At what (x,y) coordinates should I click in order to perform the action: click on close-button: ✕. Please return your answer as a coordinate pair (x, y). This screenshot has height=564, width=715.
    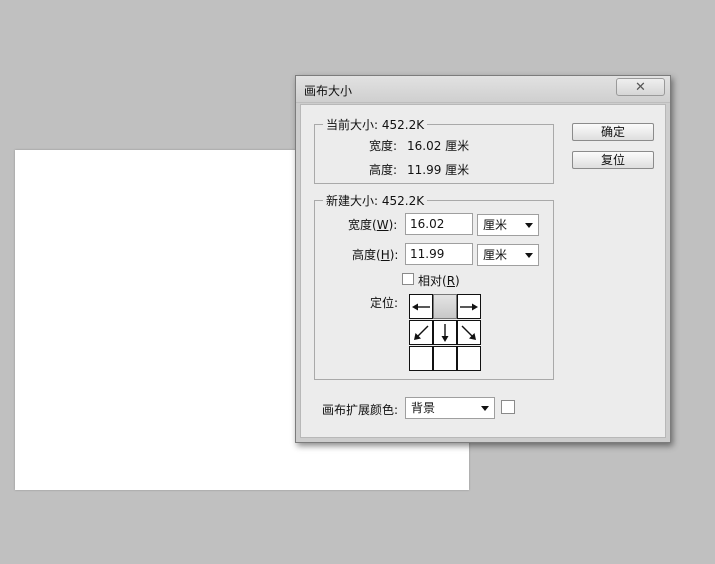
    Looking at the image, I should click on (640, 87).